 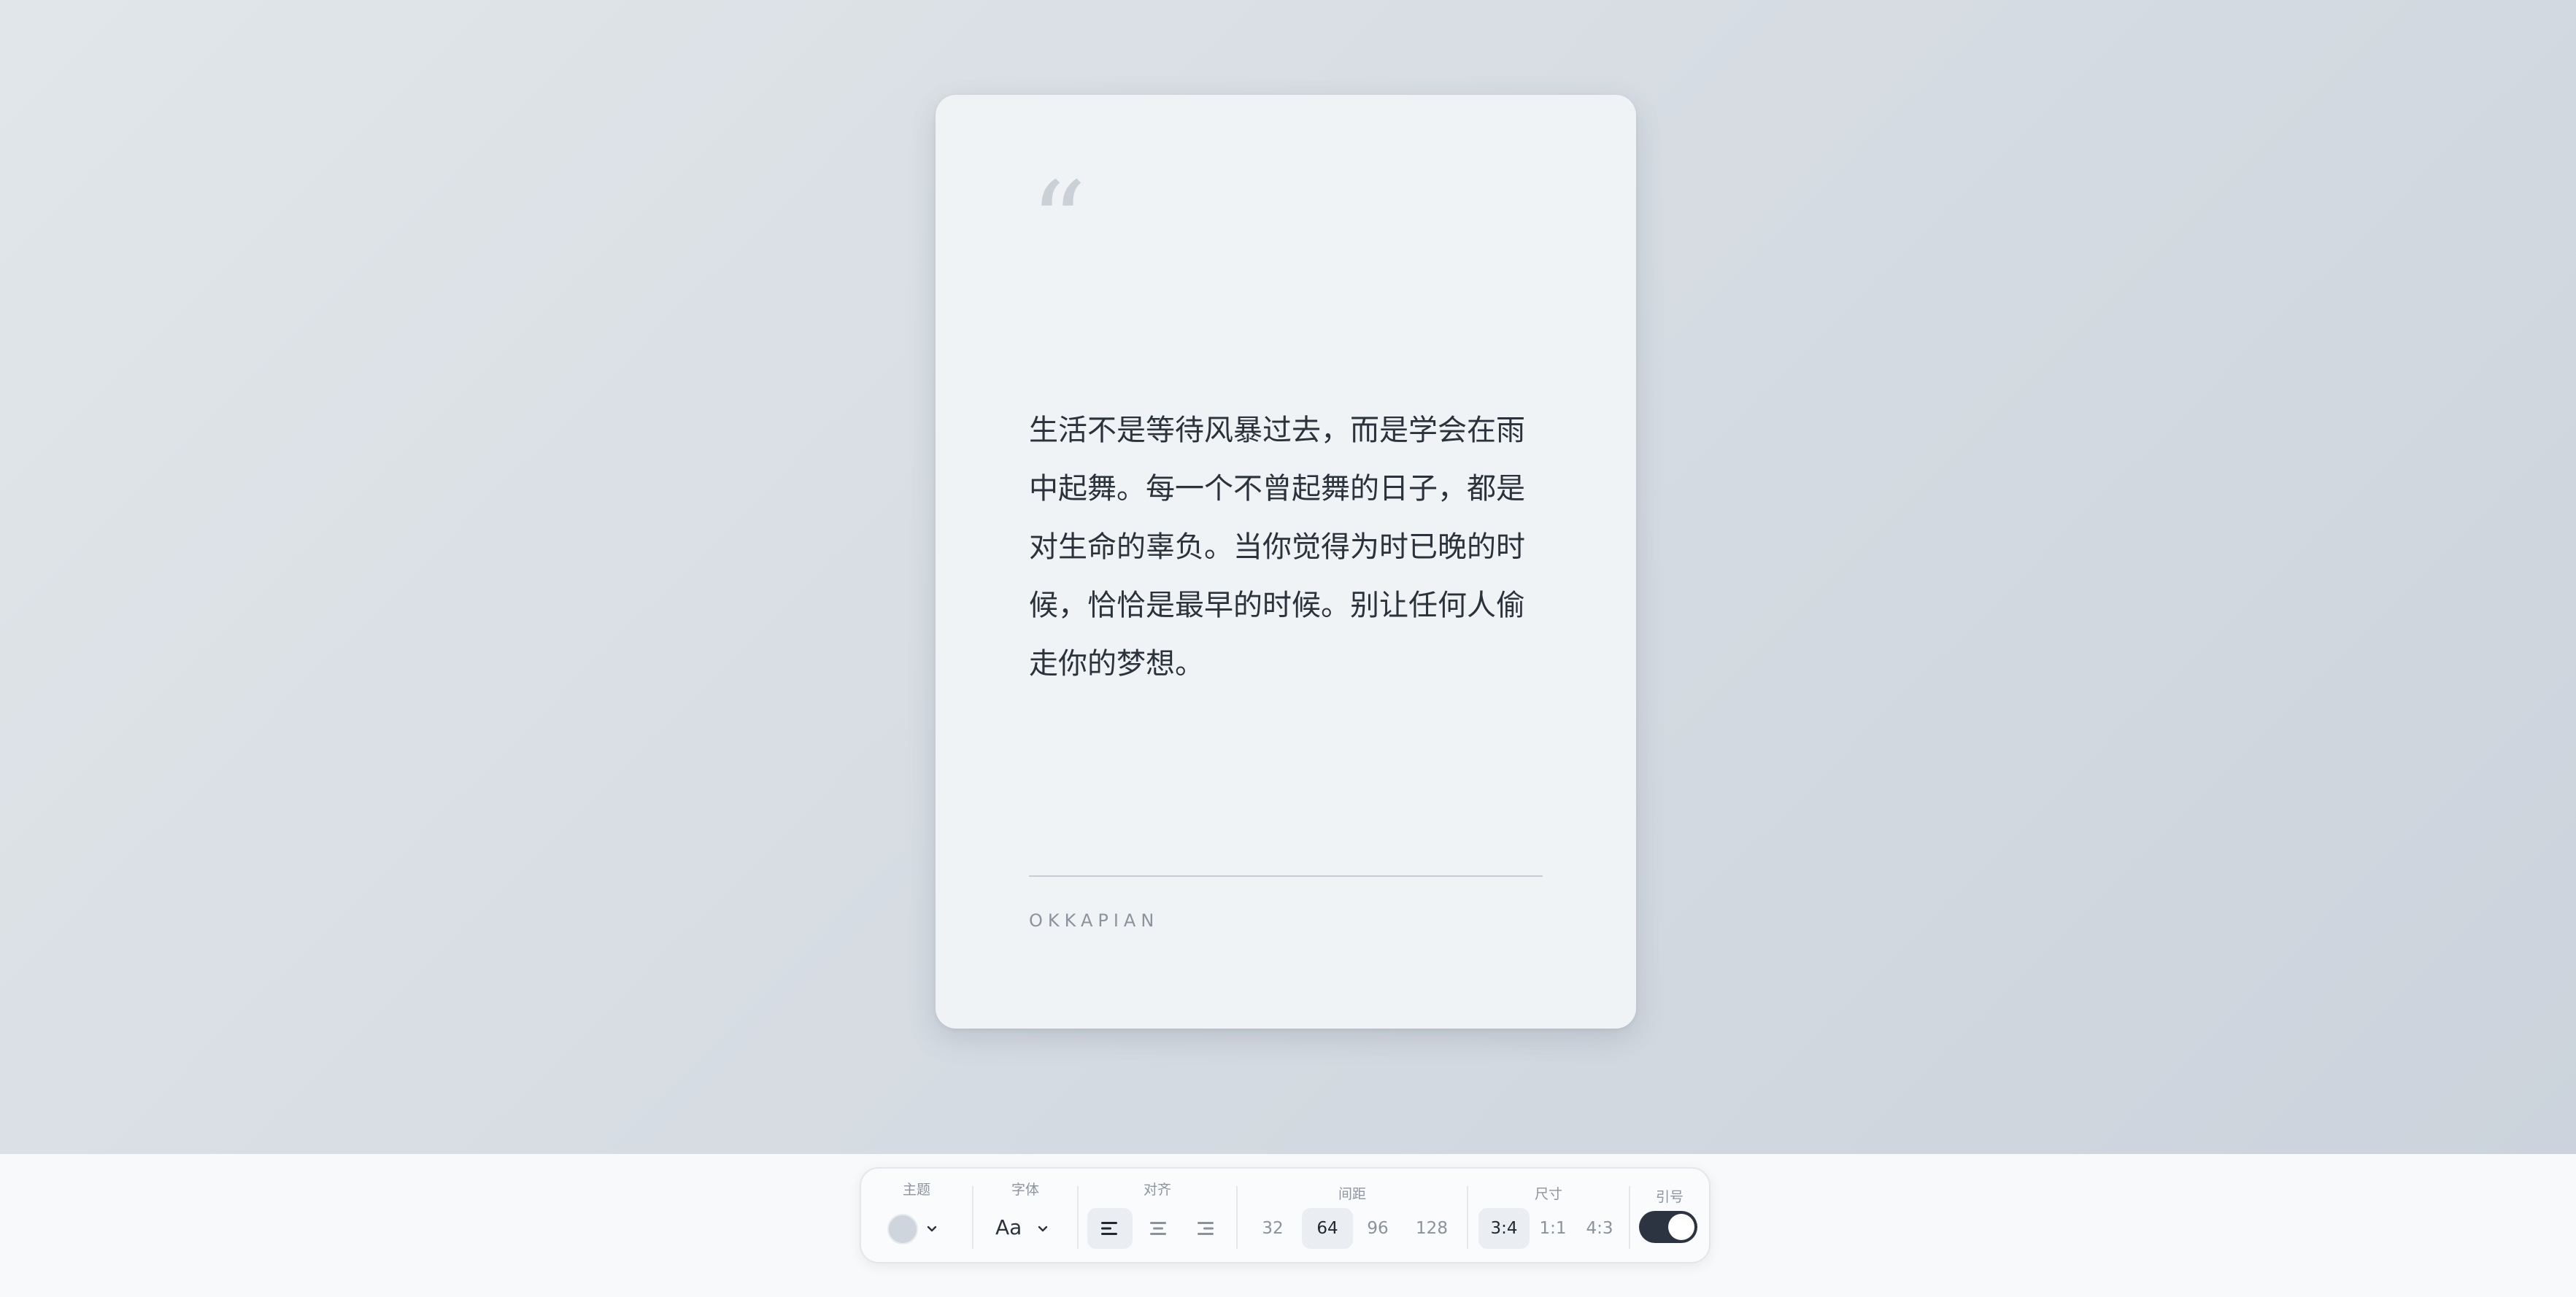 I want to click on size-option-4-3: 4:3, so click(x=1600, y=1228).